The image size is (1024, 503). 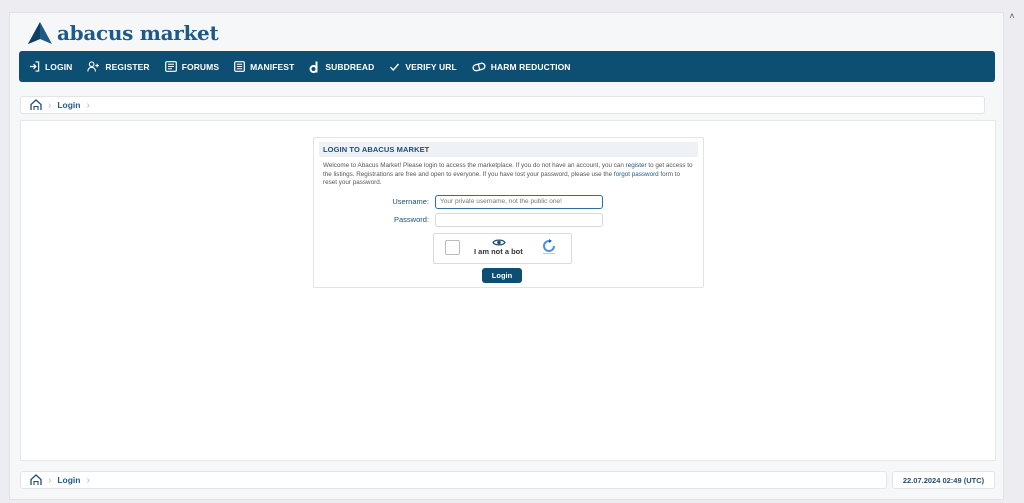 What do you see at coordinates (479, 66) in the screenshot?
I see `pill-icon` at bounding box center [479, 66].